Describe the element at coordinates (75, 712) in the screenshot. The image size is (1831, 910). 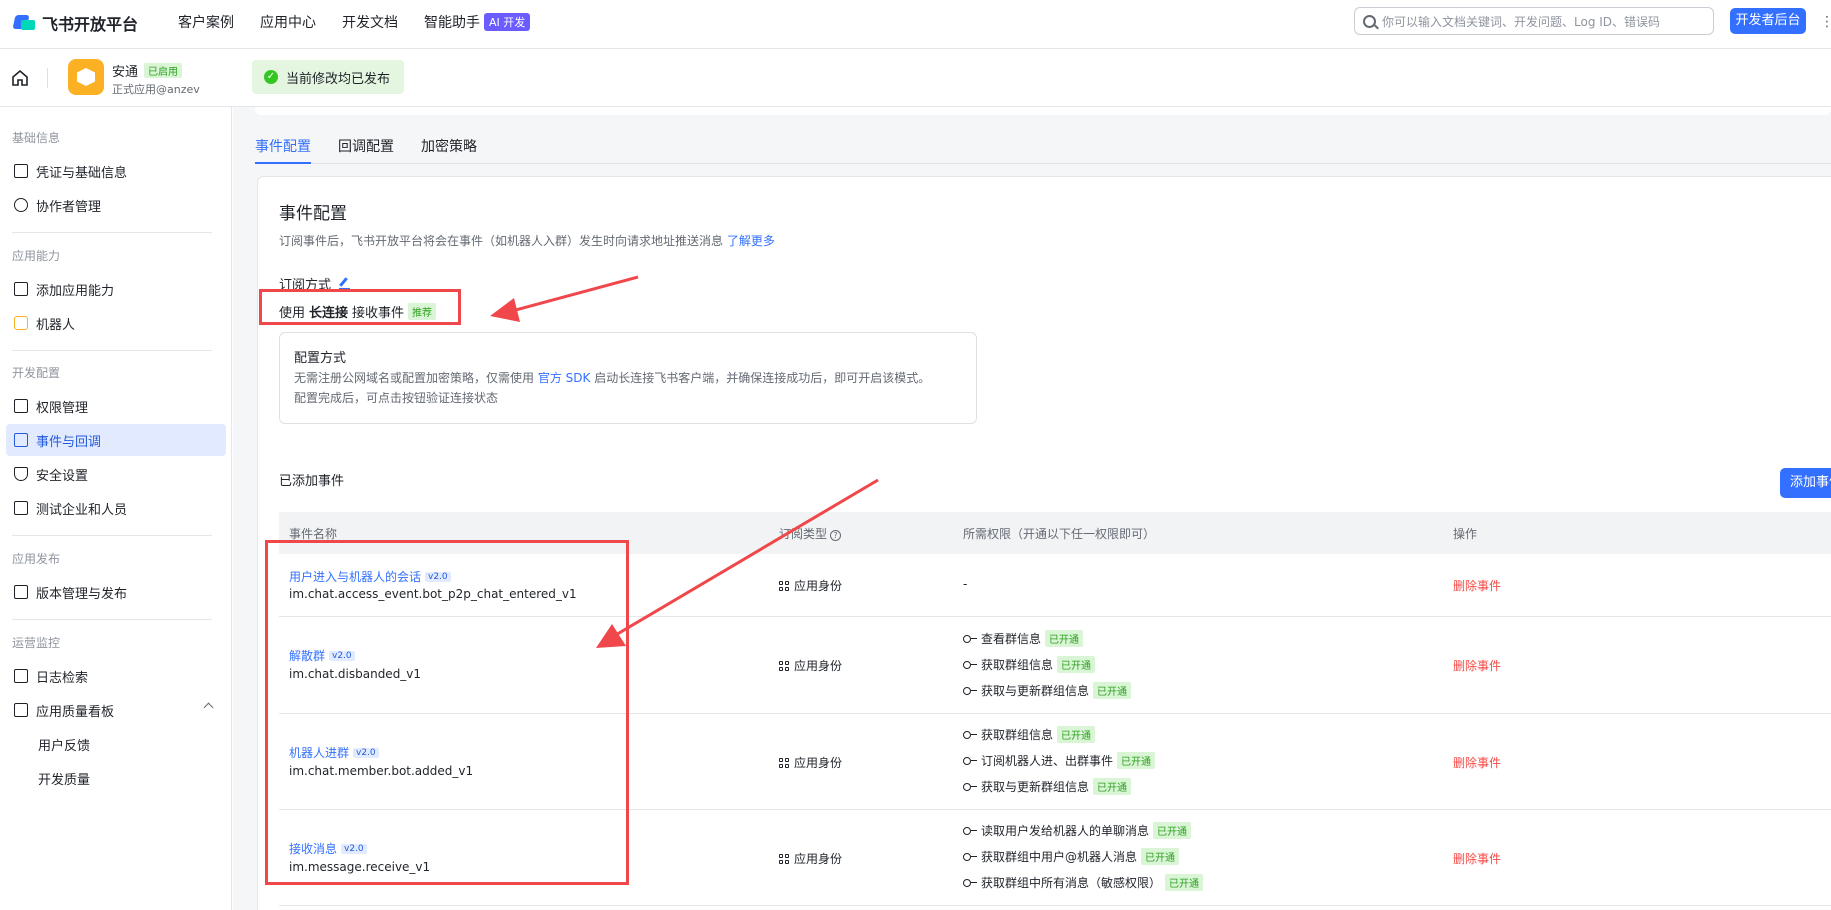
I see `sidebar-item-label: 应用质量看板` at that location.